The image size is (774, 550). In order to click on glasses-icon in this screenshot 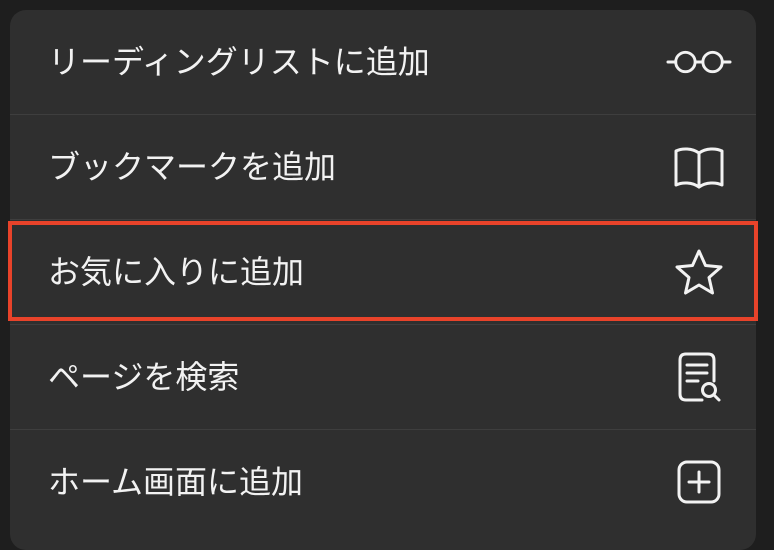, I will do `click(699, 62)`.